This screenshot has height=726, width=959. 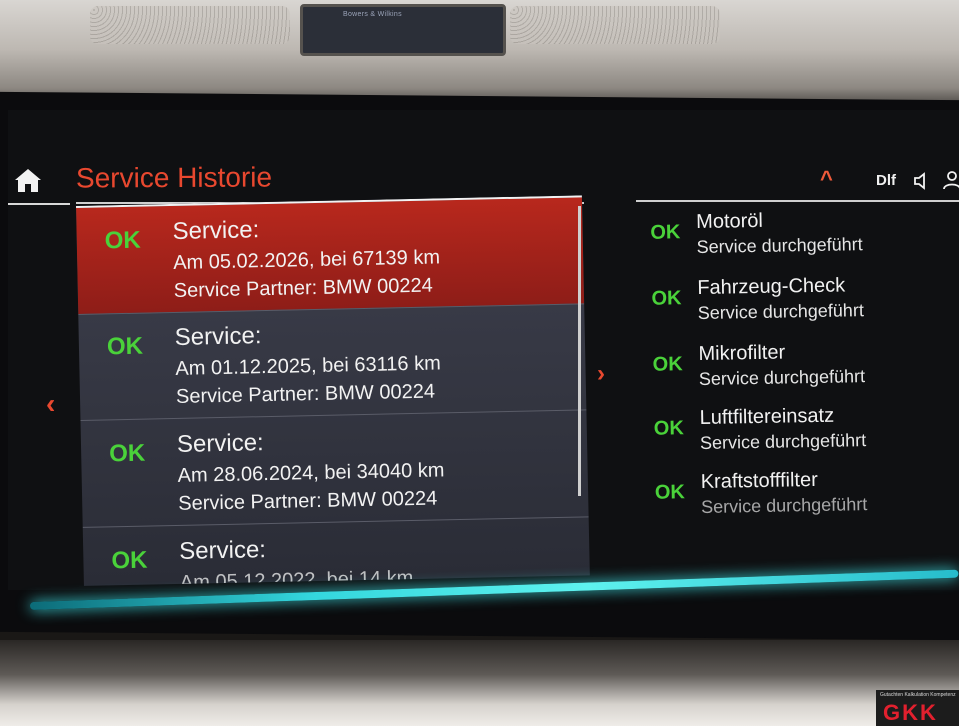 What do you see at coordinates (918, 695) in the screenshot?
I see `watermark-text: Gutachten Kalkulation Kompetenz` at bounding box center [918, 695].